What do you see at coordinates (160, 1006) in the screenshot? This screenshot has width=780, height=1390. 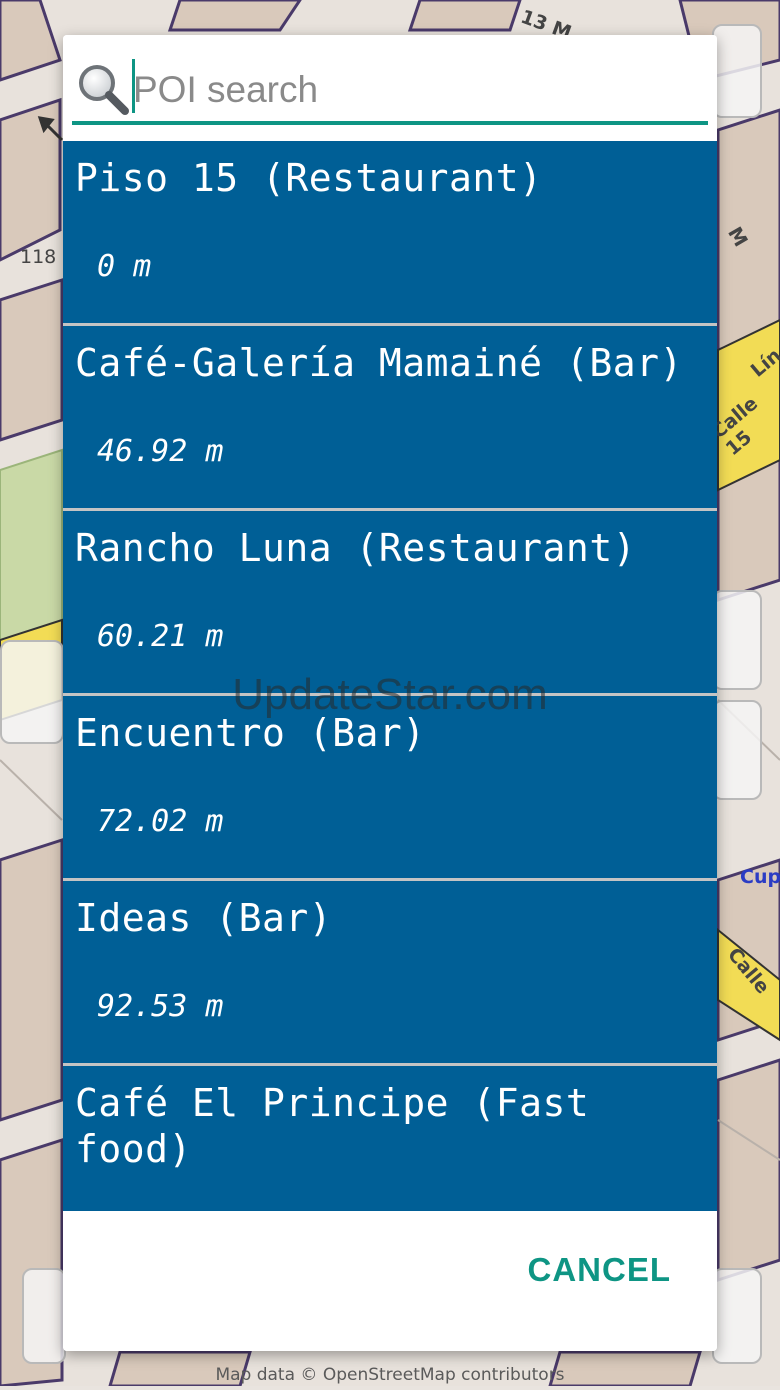 I see `poi-distance: 92.53 m` at bounding box center [160, 1006].